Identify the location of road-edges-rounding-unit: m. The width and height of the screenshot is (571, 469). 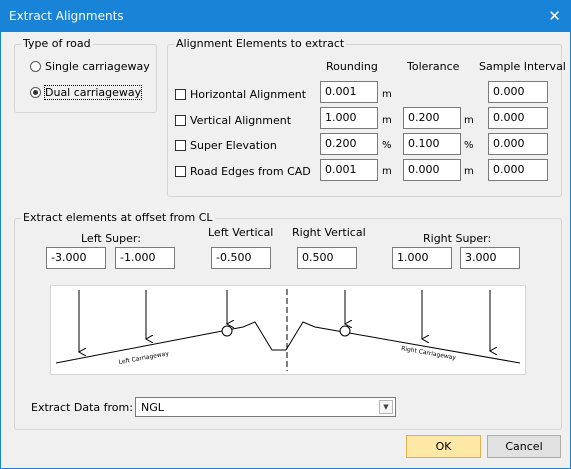
(387, 171).